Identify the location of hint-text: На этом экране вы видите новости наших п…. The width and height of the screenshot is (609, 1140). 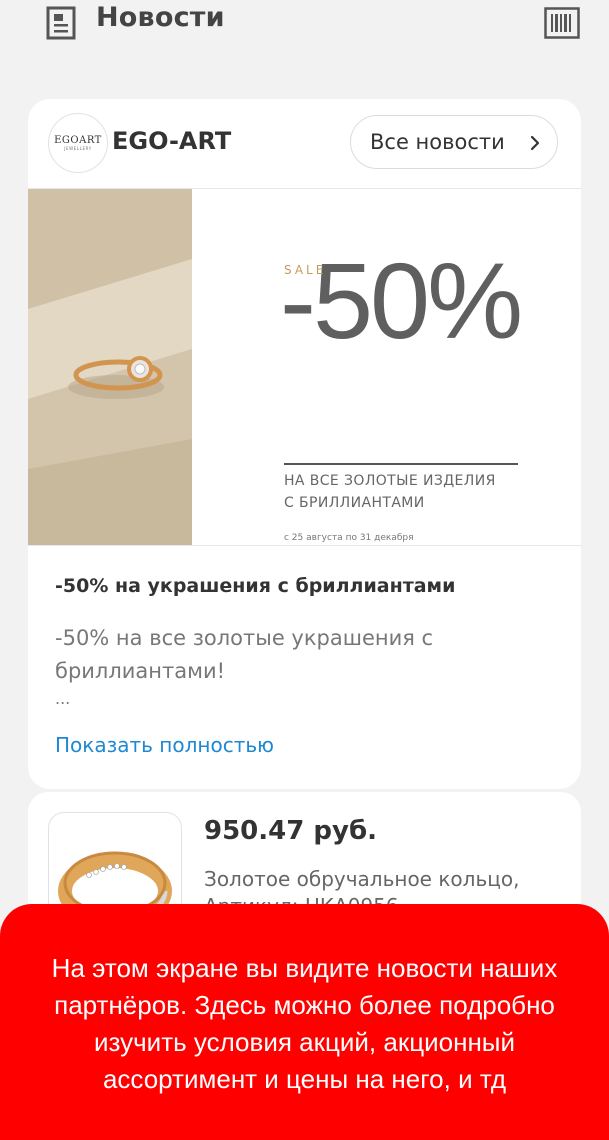
(304, 1023).